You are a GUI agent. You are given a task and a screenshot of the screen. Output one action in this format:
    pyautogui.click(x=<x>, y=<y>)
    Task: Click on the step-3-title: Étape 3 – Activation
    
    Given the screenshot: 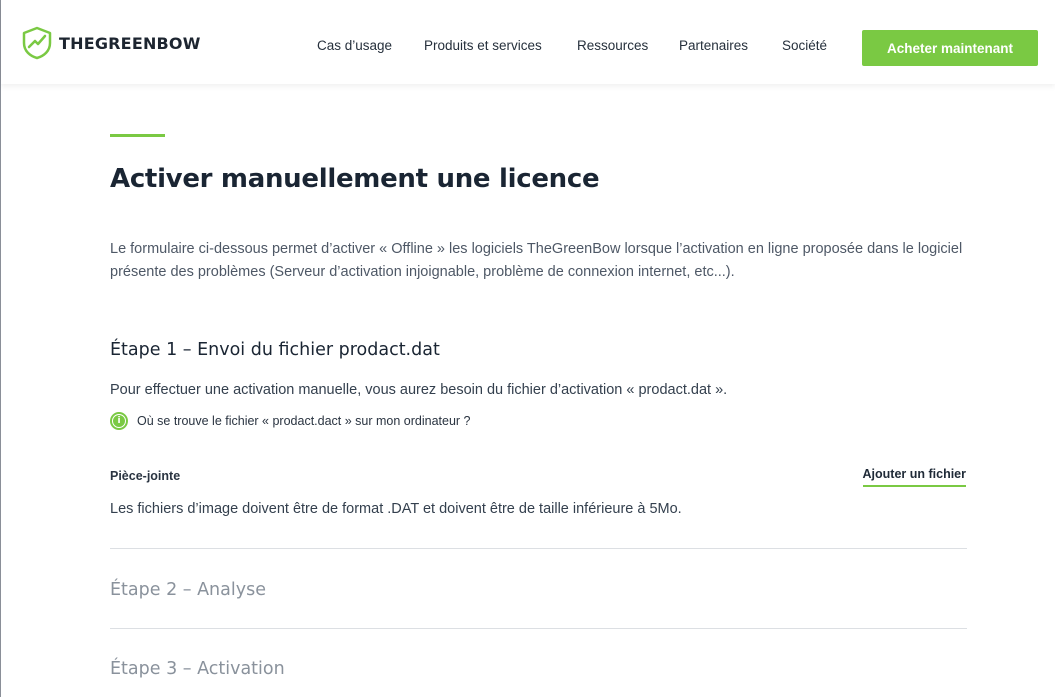 What is the action you would take?
    pyautogui.click(x=197, y=669)
    